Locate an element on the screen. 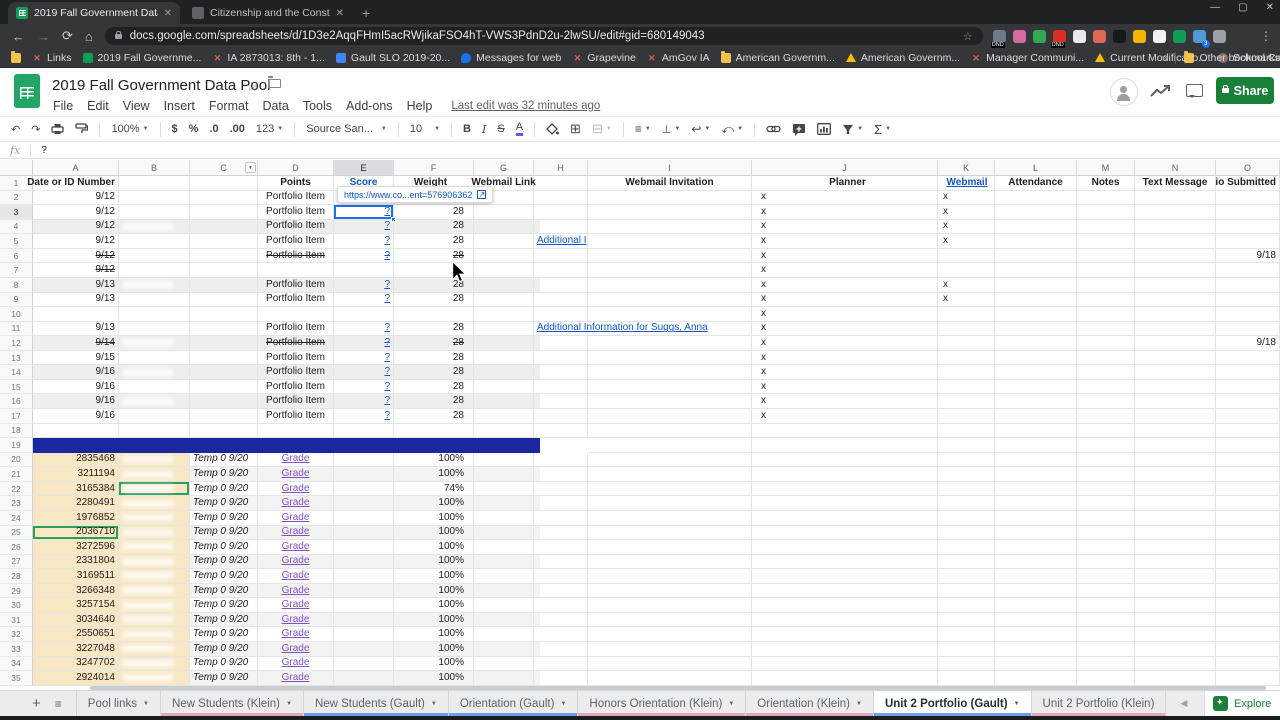  vertical-align-icon: ⊥ ▼ is located at coordinates (671, 129).